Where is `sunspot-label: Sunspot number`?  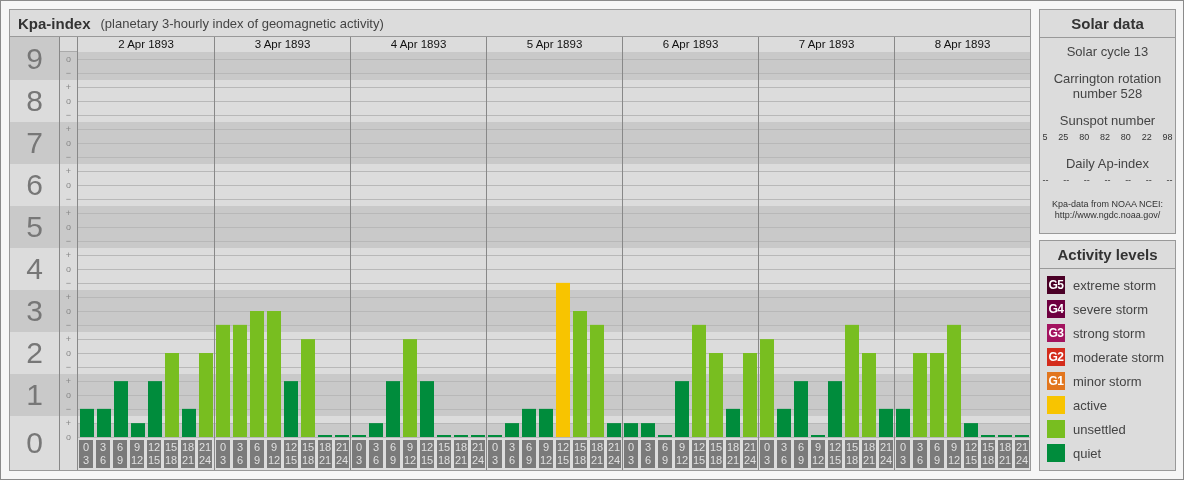
sunspot-label: Sunspot number is located at coordinates (1107, 120).